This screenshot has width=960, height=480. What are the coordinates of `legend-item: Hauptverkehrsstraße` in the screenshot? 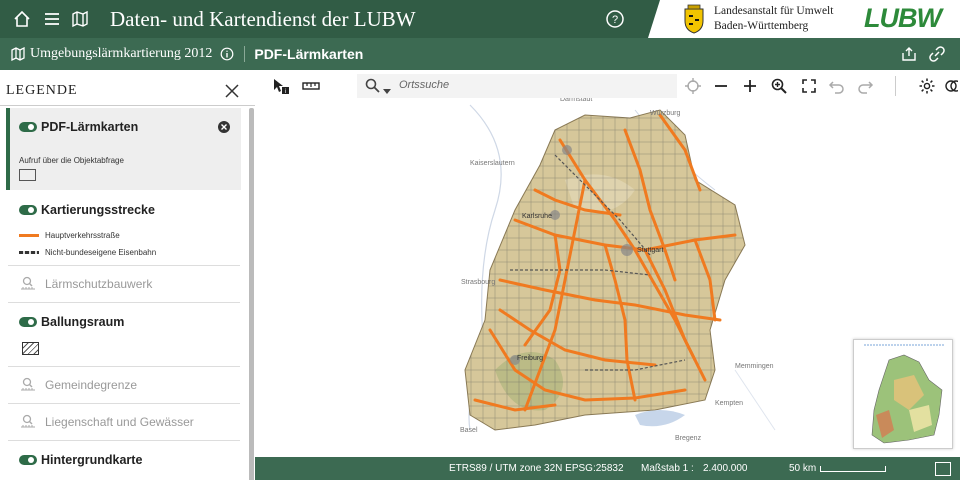 It's located at (82, 235).